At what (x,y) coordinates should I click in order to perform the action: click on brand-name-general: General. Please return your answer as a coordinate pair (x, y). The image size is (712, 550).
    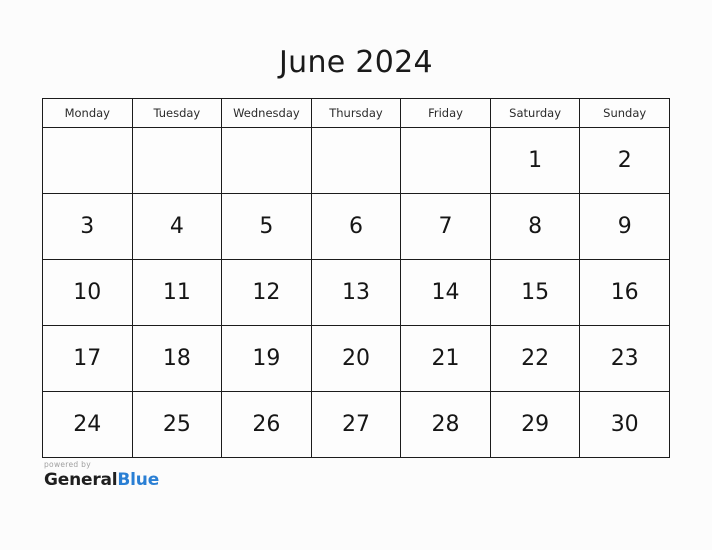
    Looking at the image, I should click on (81, 479).